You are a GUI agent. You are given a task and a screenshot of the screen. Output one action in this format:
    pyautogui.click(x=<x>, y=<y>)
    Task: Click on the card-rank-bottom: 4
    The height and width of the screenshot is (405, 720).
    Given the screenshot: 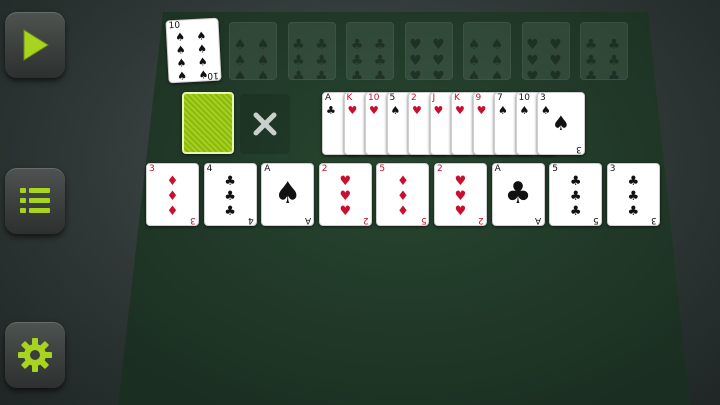 What is the action you would take?
    pyautogui.click(x=250, y=220)
    